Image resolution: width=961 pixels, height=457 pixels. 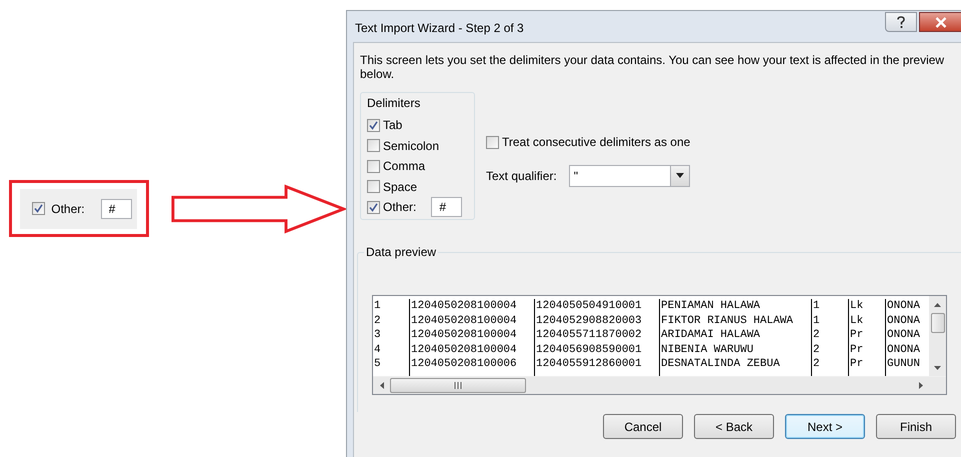 I want to click on close-icon, so click(x=940, y=22).